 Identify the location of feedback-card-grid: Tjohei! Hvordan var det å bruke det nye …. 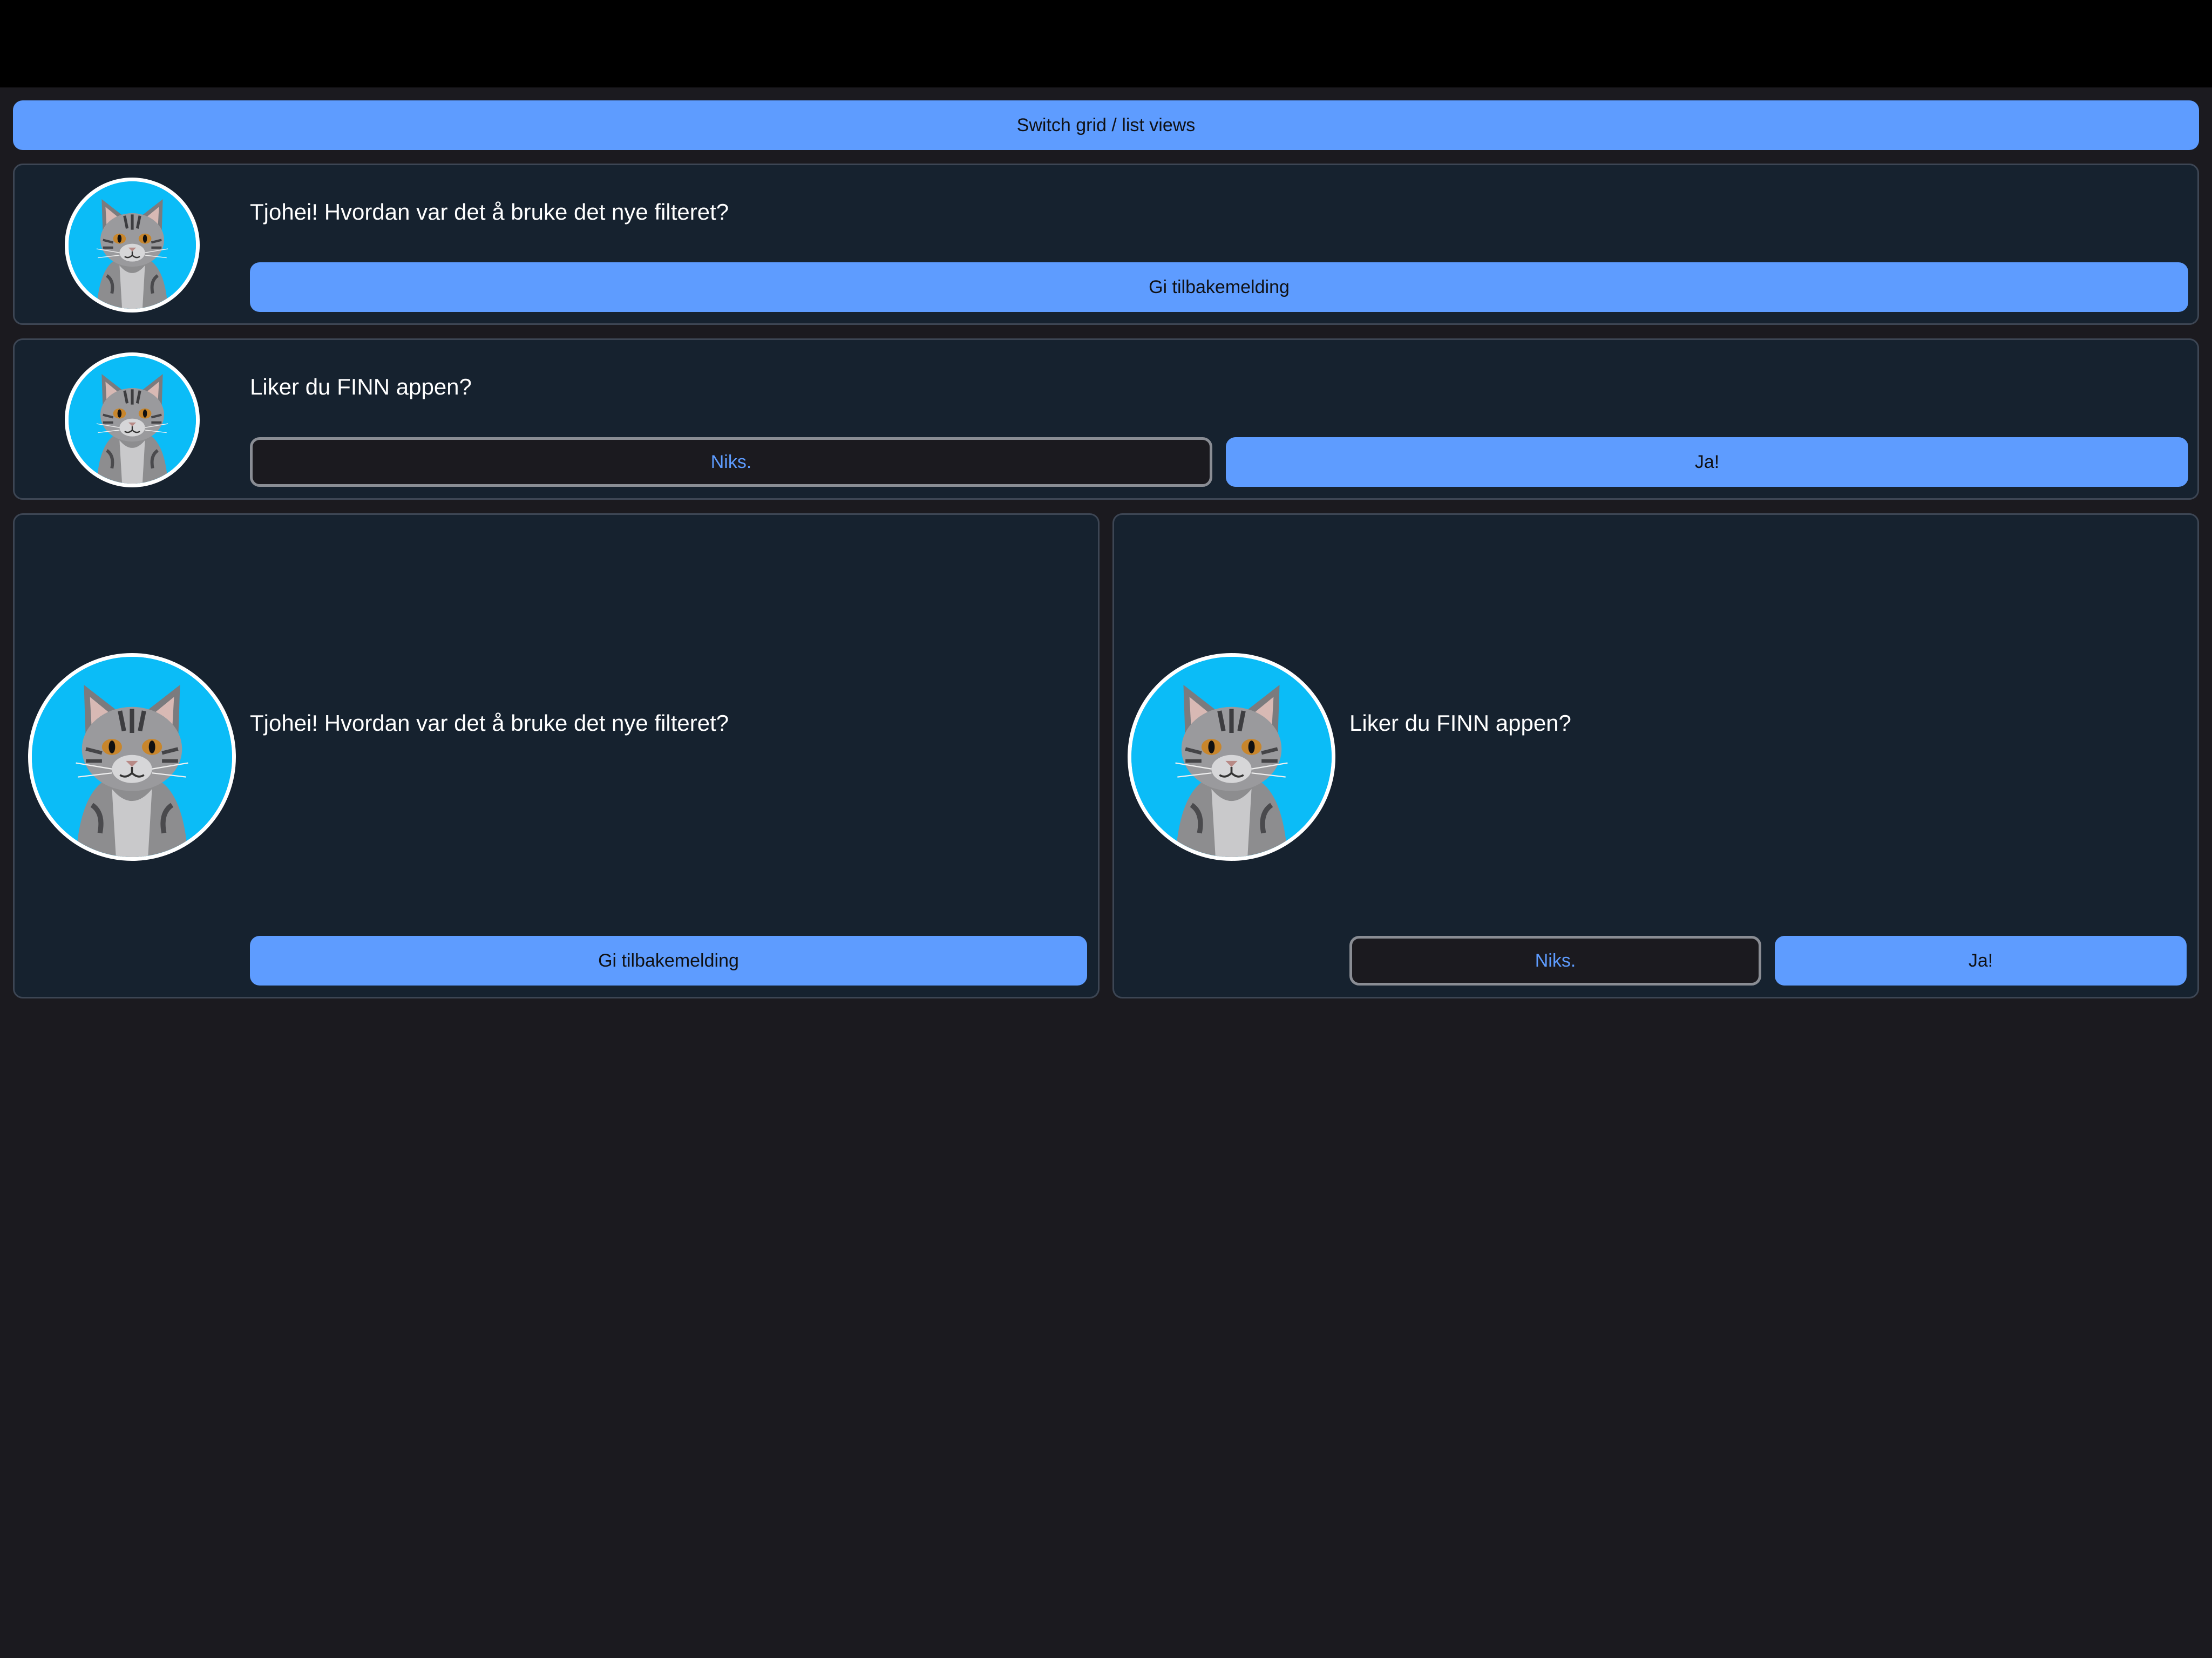
(556, 755).